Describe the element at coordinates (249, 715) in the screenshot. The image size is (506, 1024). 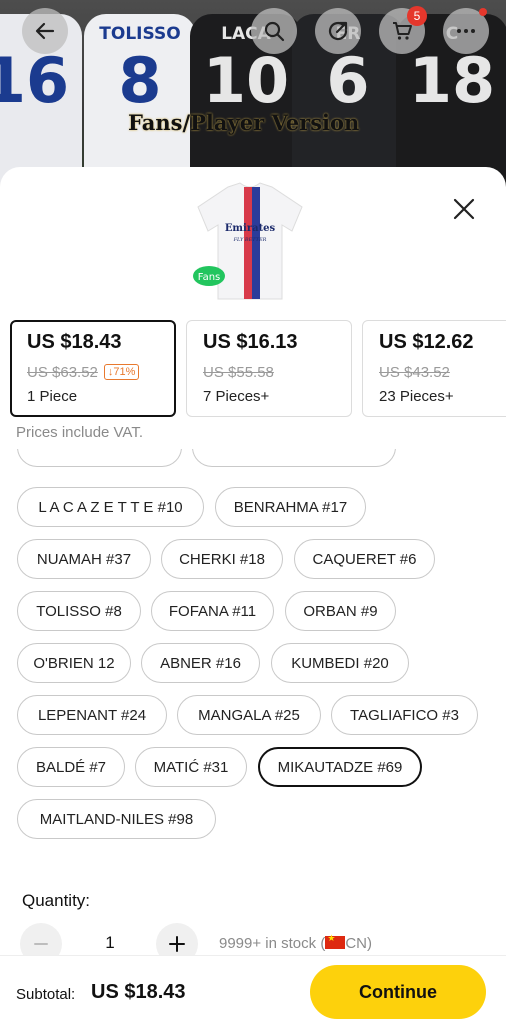
I see `player-option: MANGALA #25` at that location.